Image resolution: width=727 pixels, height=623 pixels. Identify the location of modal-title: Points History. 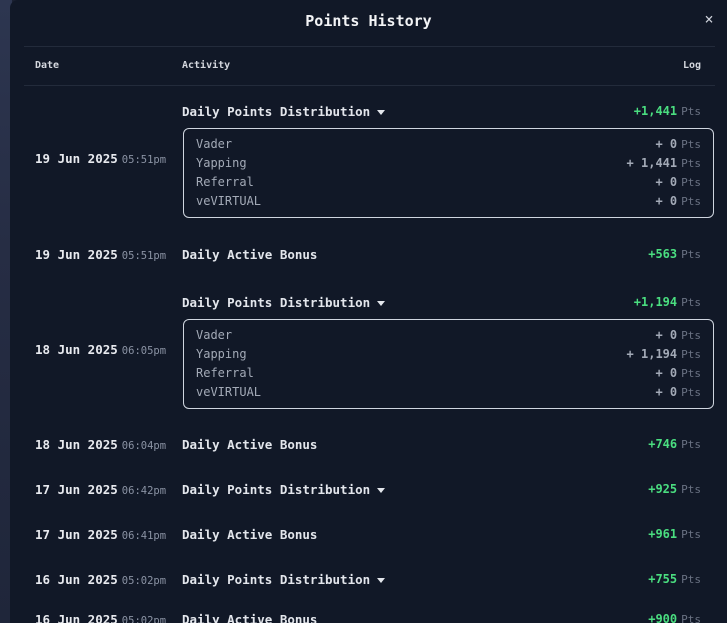
(368, 21).